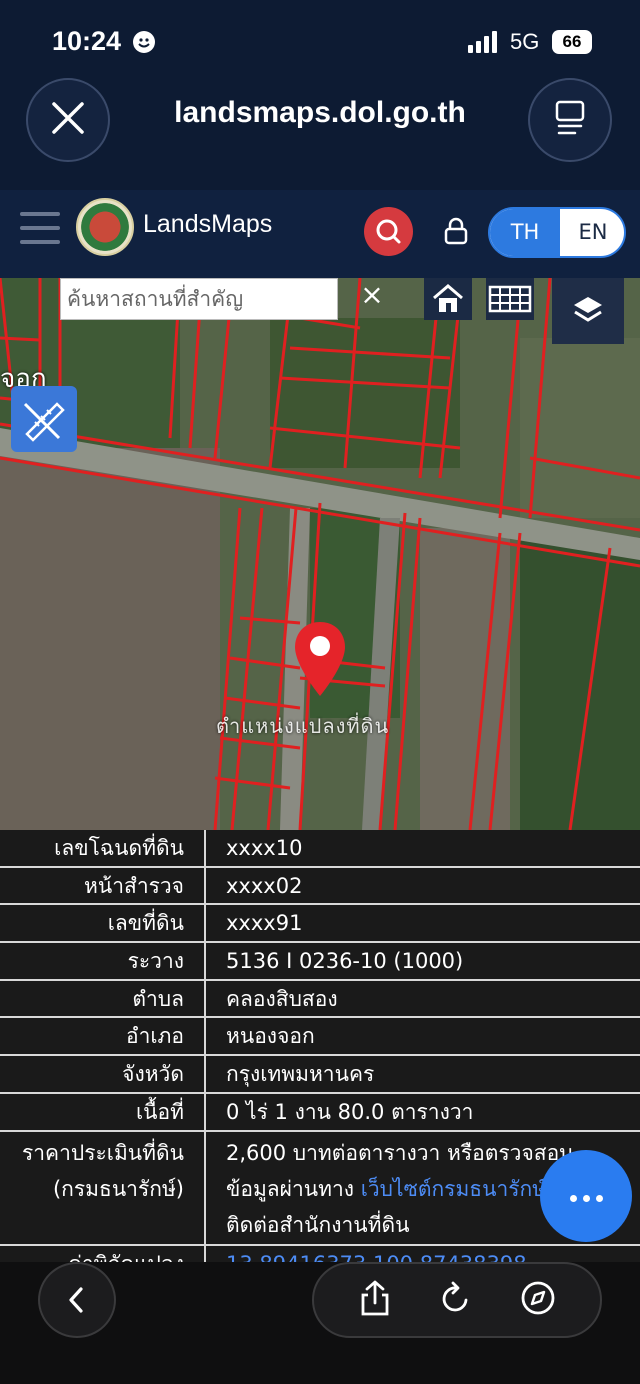 This screenshot has height=1384, width=640. What do you see at coordinates (264, 923) in the screenshot?
I see `row-value: xxxx91` at bounding box center [264, 923].